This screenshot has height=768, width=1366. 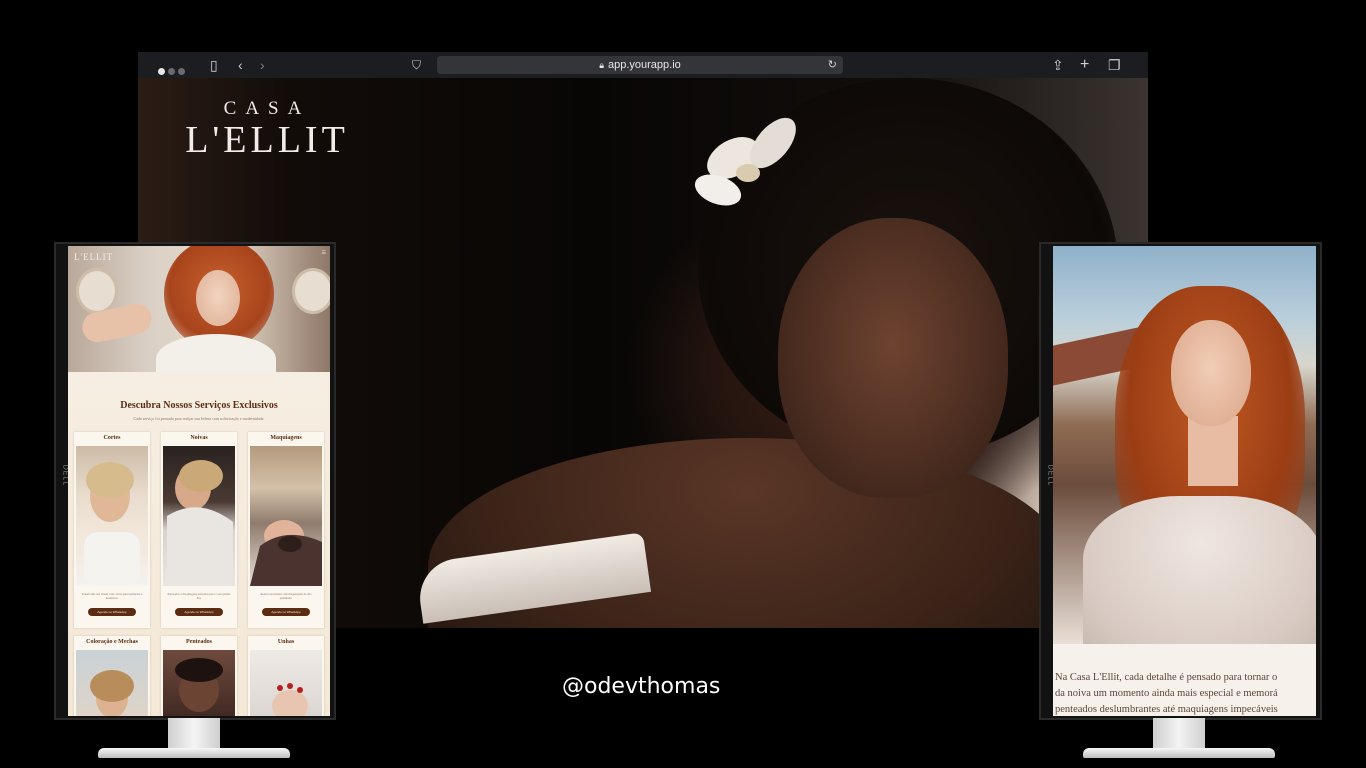 What do you see at coordinates (262, 65) in the screenshot?
I see `forward-icon: ›` at bounding box center [262, 65].